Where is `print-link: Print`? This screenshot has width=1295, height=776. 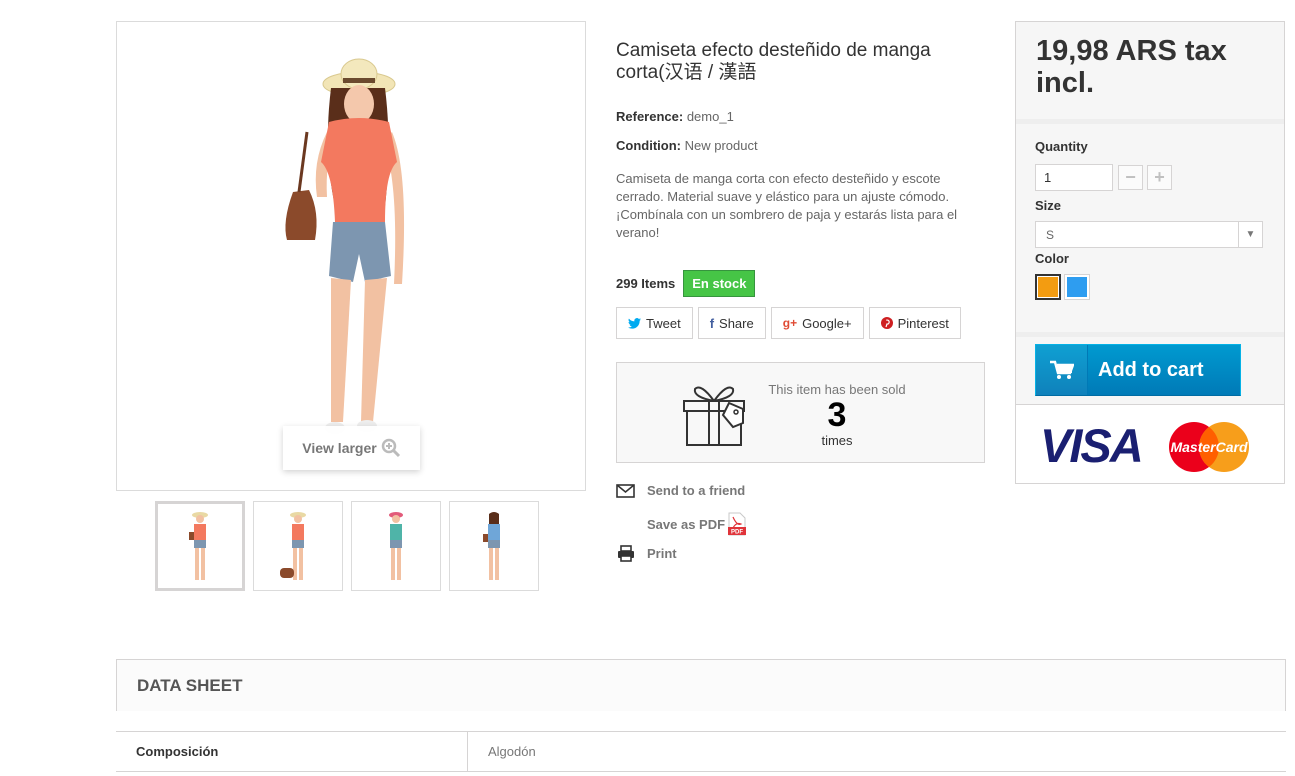 print-link: Print is located at coordinates (646, 553).